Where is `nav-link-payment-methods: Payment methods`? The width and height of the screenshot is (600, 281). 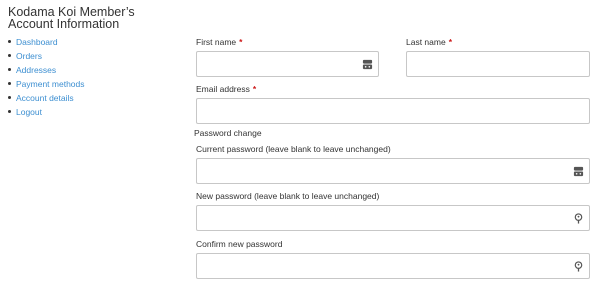
nav-link-payment-methods: Payment methods is located at coordinates (50, 84).